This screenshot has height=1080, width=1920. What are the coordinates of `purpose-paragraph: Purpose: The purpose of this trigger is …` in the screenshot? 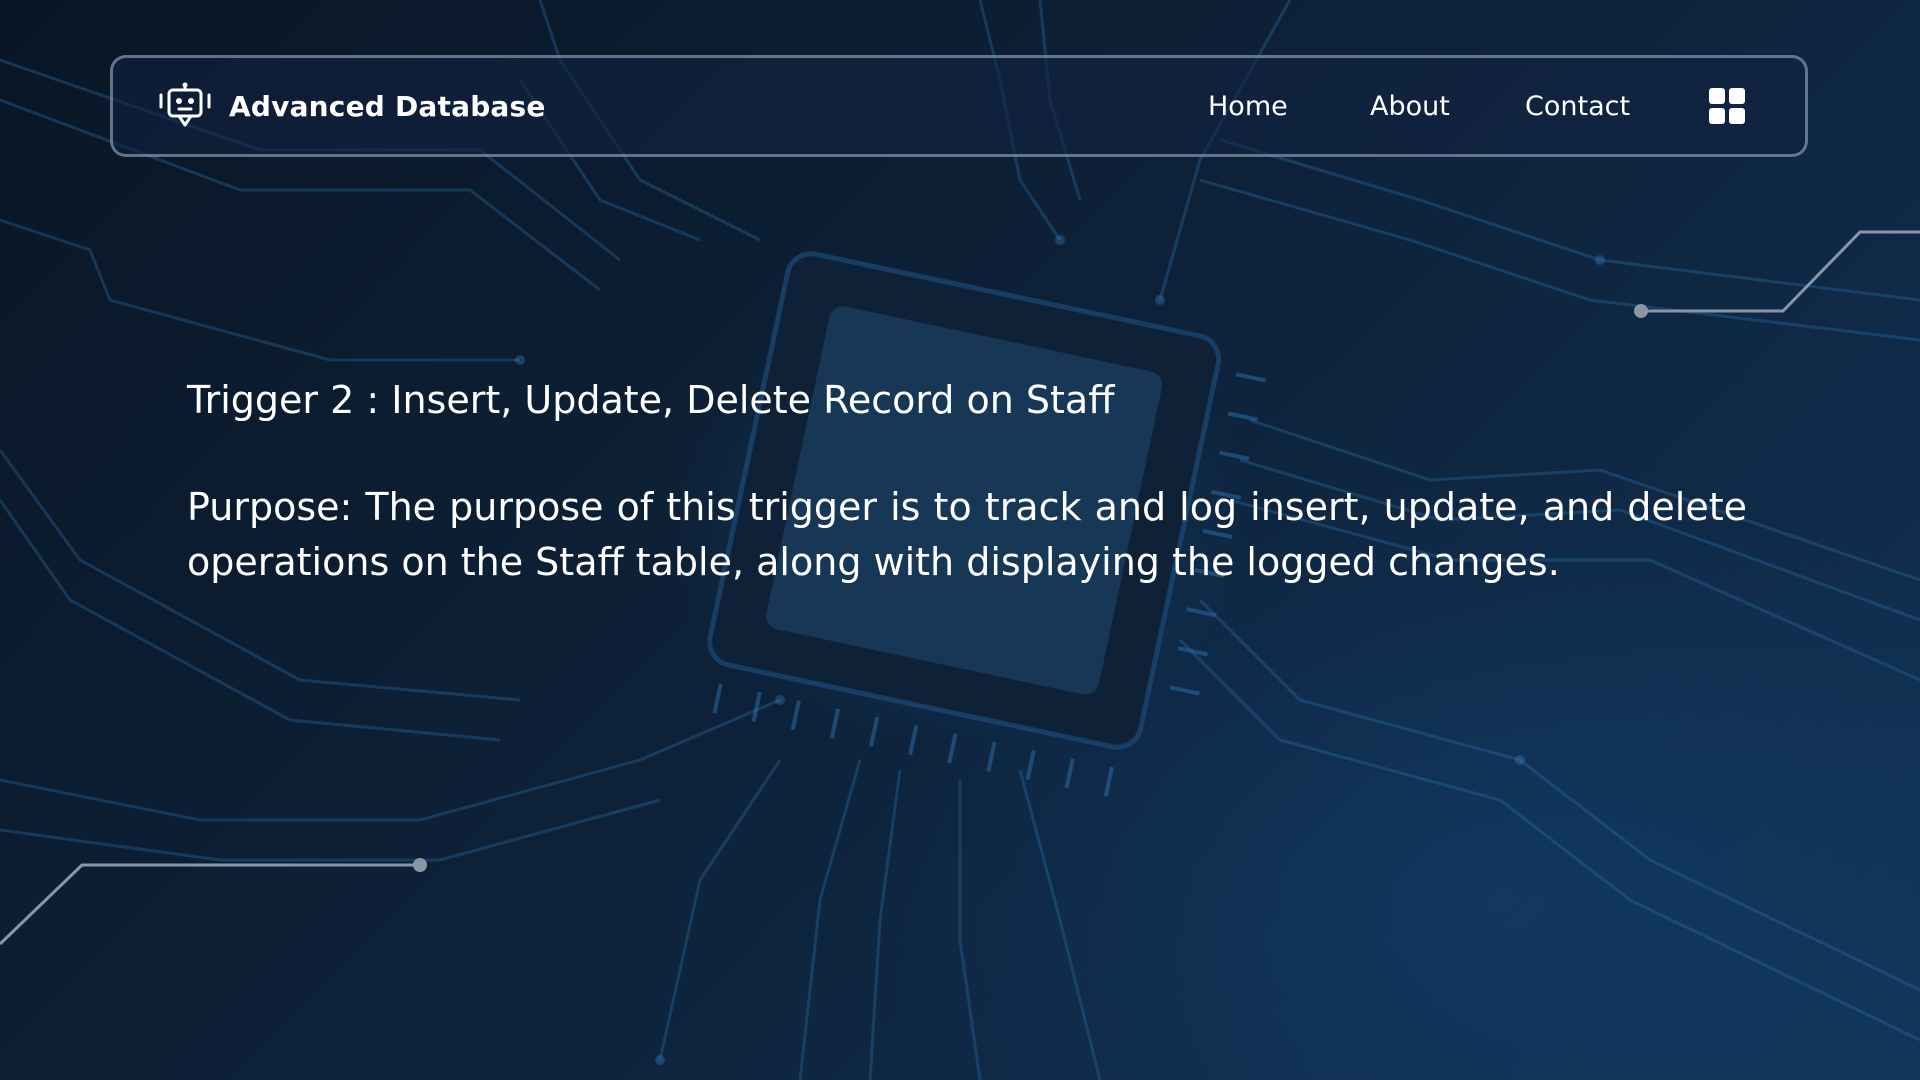 It's located at (967, 534).